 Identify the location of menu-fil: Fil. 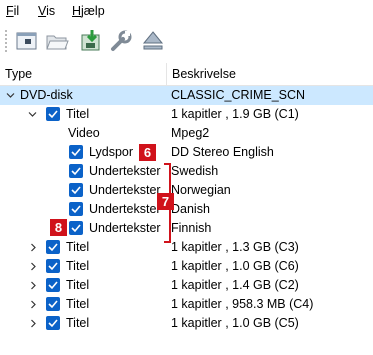
(12, 11).